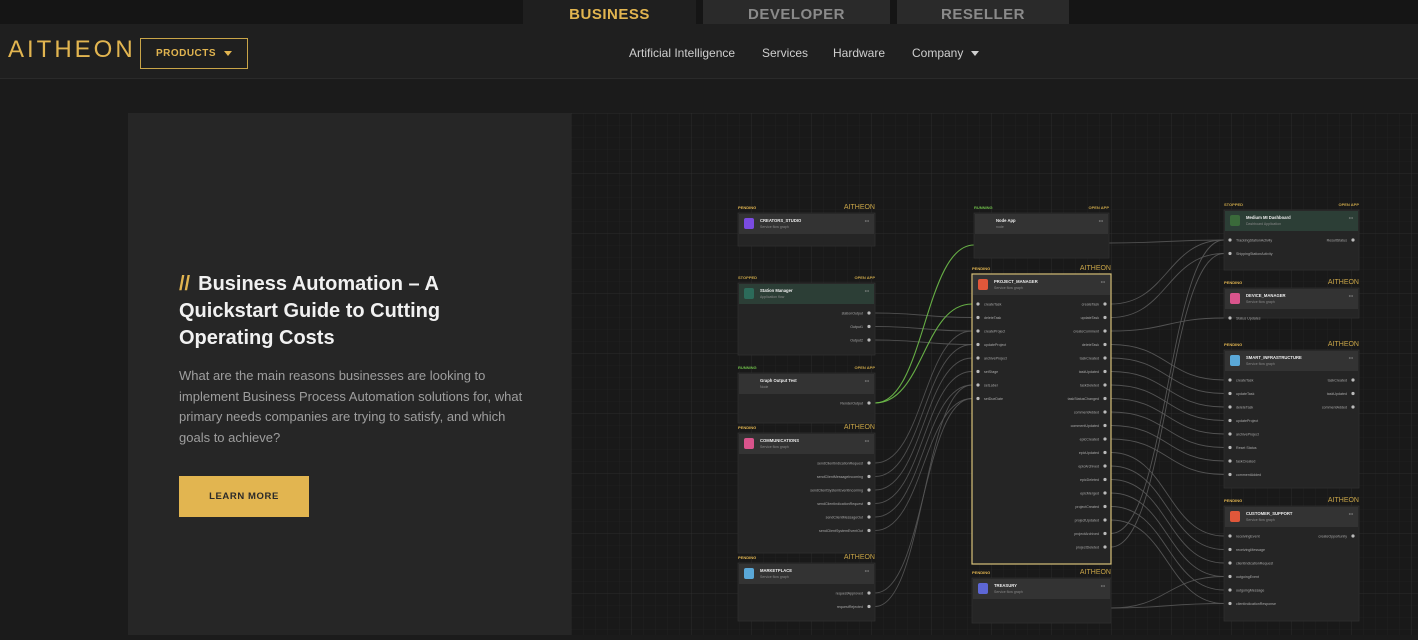 The height and width of the screenshot is (640, 1418). I want to click on node-icon, so click(1235, 220).